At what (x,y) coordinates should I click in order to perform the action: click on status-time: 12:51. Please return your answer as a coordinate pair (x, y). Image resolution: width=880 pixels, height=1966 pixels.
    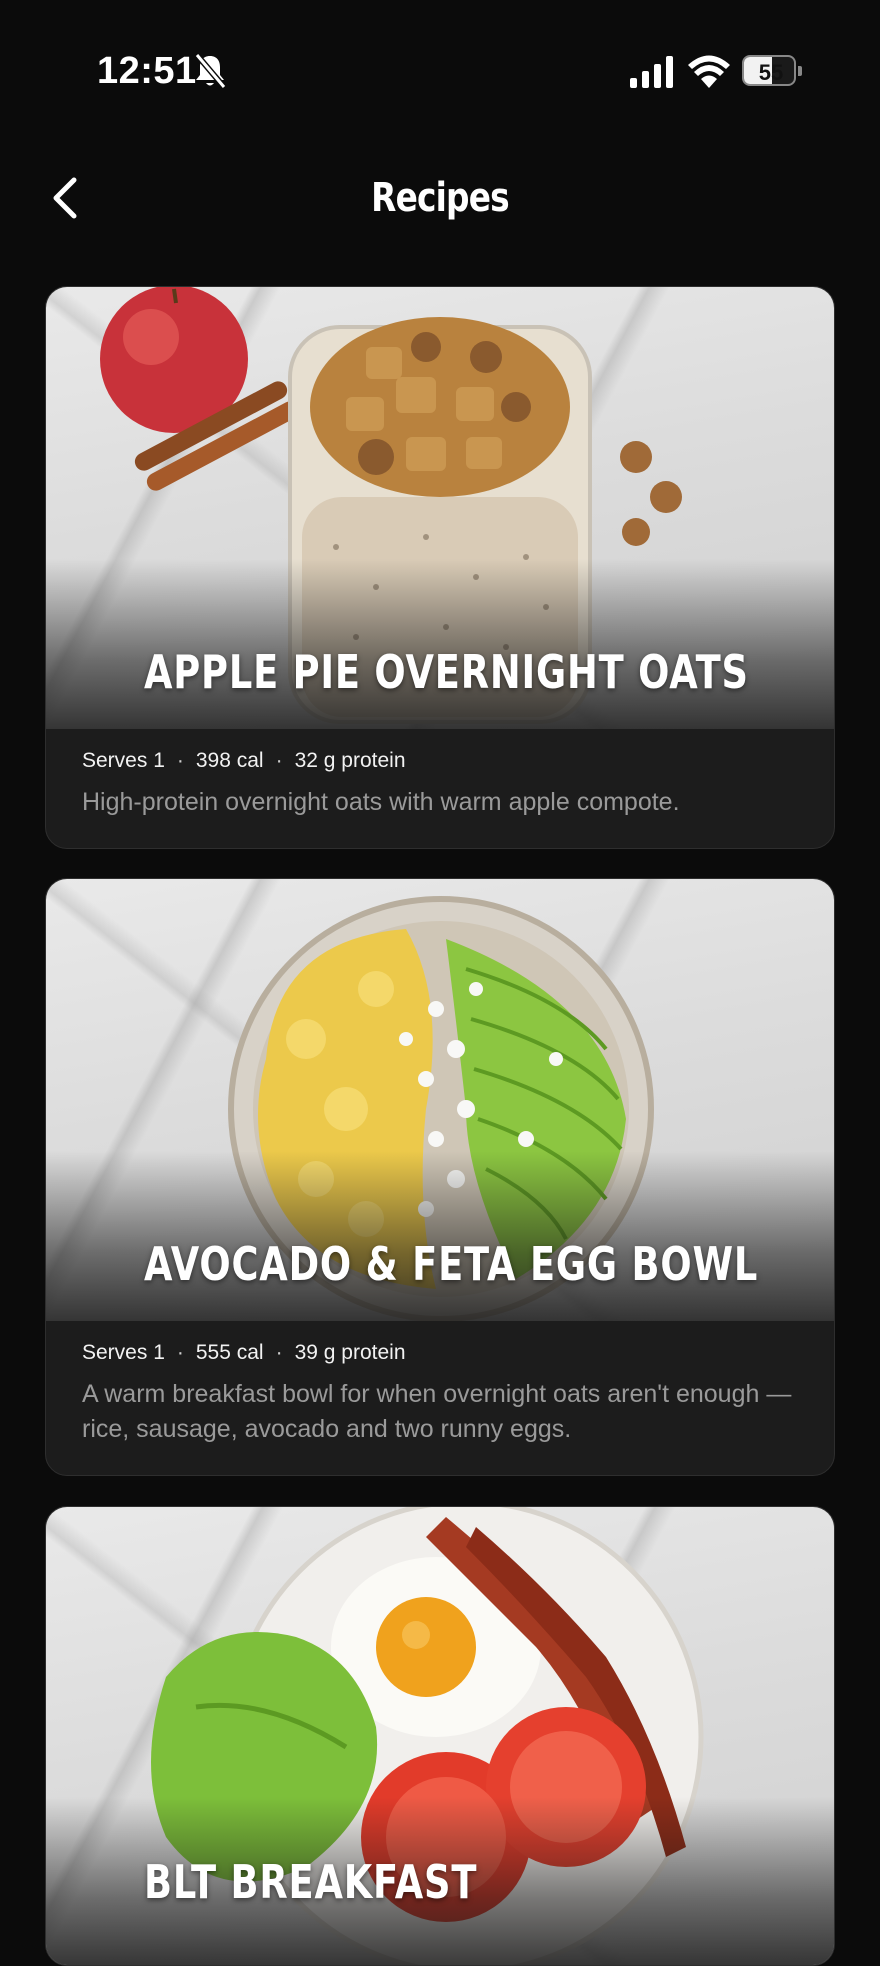
    Looking at the image, I should click on (147, 71).